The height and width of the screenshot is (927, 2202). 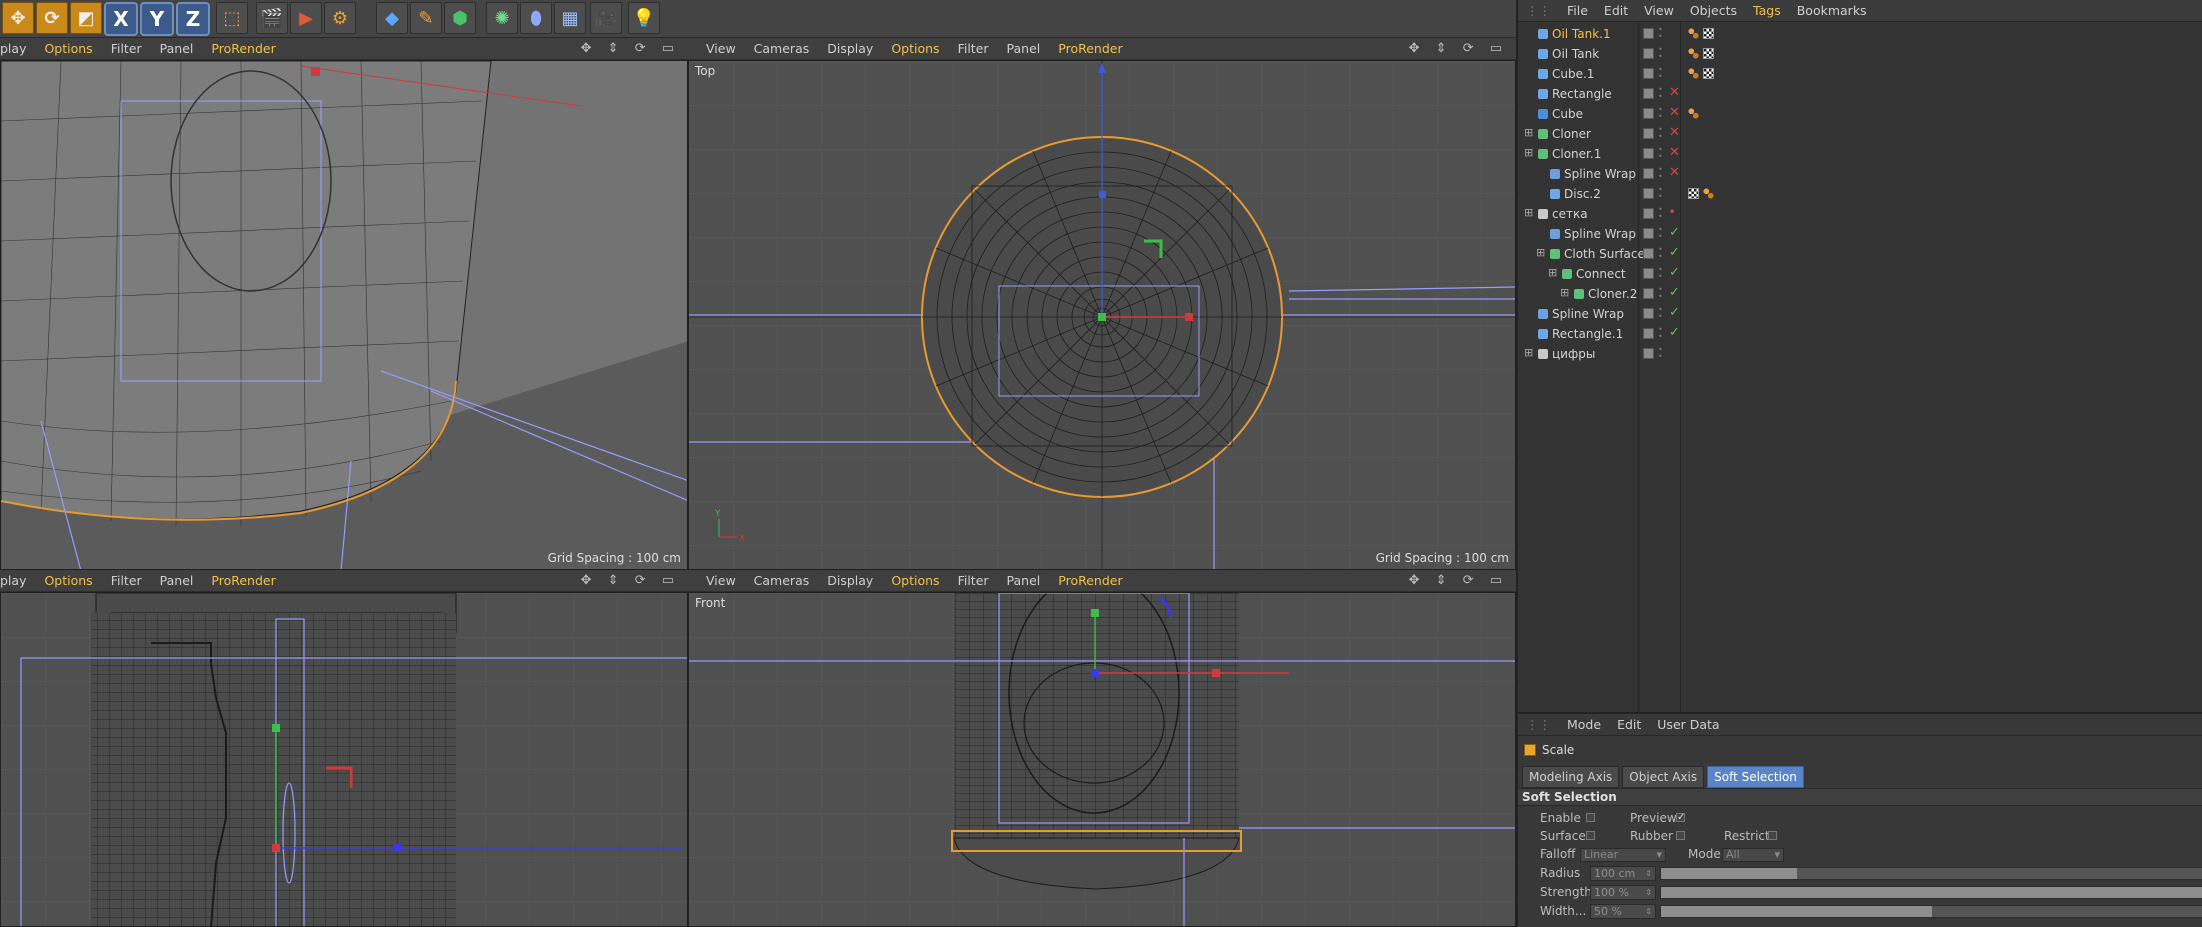 What do you see at coordinates (1860, 114) in the screenshot?
I see `object-row: Cube • • ✕` at bounding box center [1860, 114].